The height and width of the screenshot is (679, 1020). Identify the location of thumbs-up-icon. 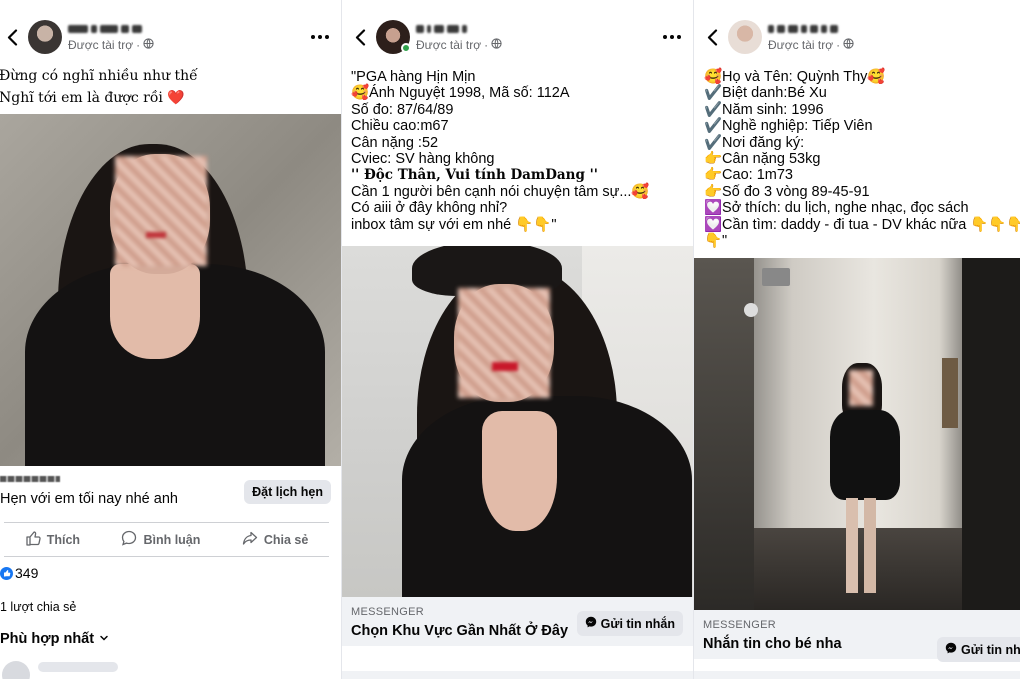
(33, 539).